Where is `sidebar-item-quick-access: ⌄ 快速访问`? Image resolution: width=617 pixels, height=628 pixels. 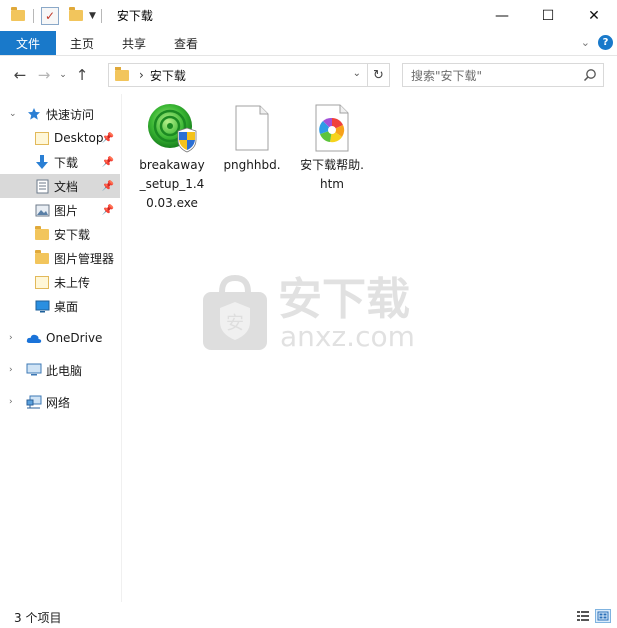
sidebar-item-quick-access: ⌄ 快速访问 is located at coordinates (60, 114).